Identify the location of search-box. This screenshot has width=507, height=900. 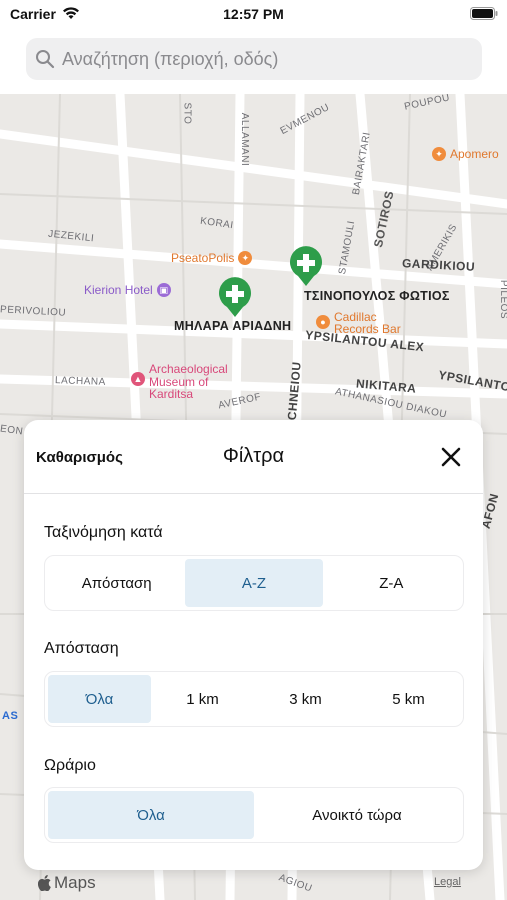
(254, 59).